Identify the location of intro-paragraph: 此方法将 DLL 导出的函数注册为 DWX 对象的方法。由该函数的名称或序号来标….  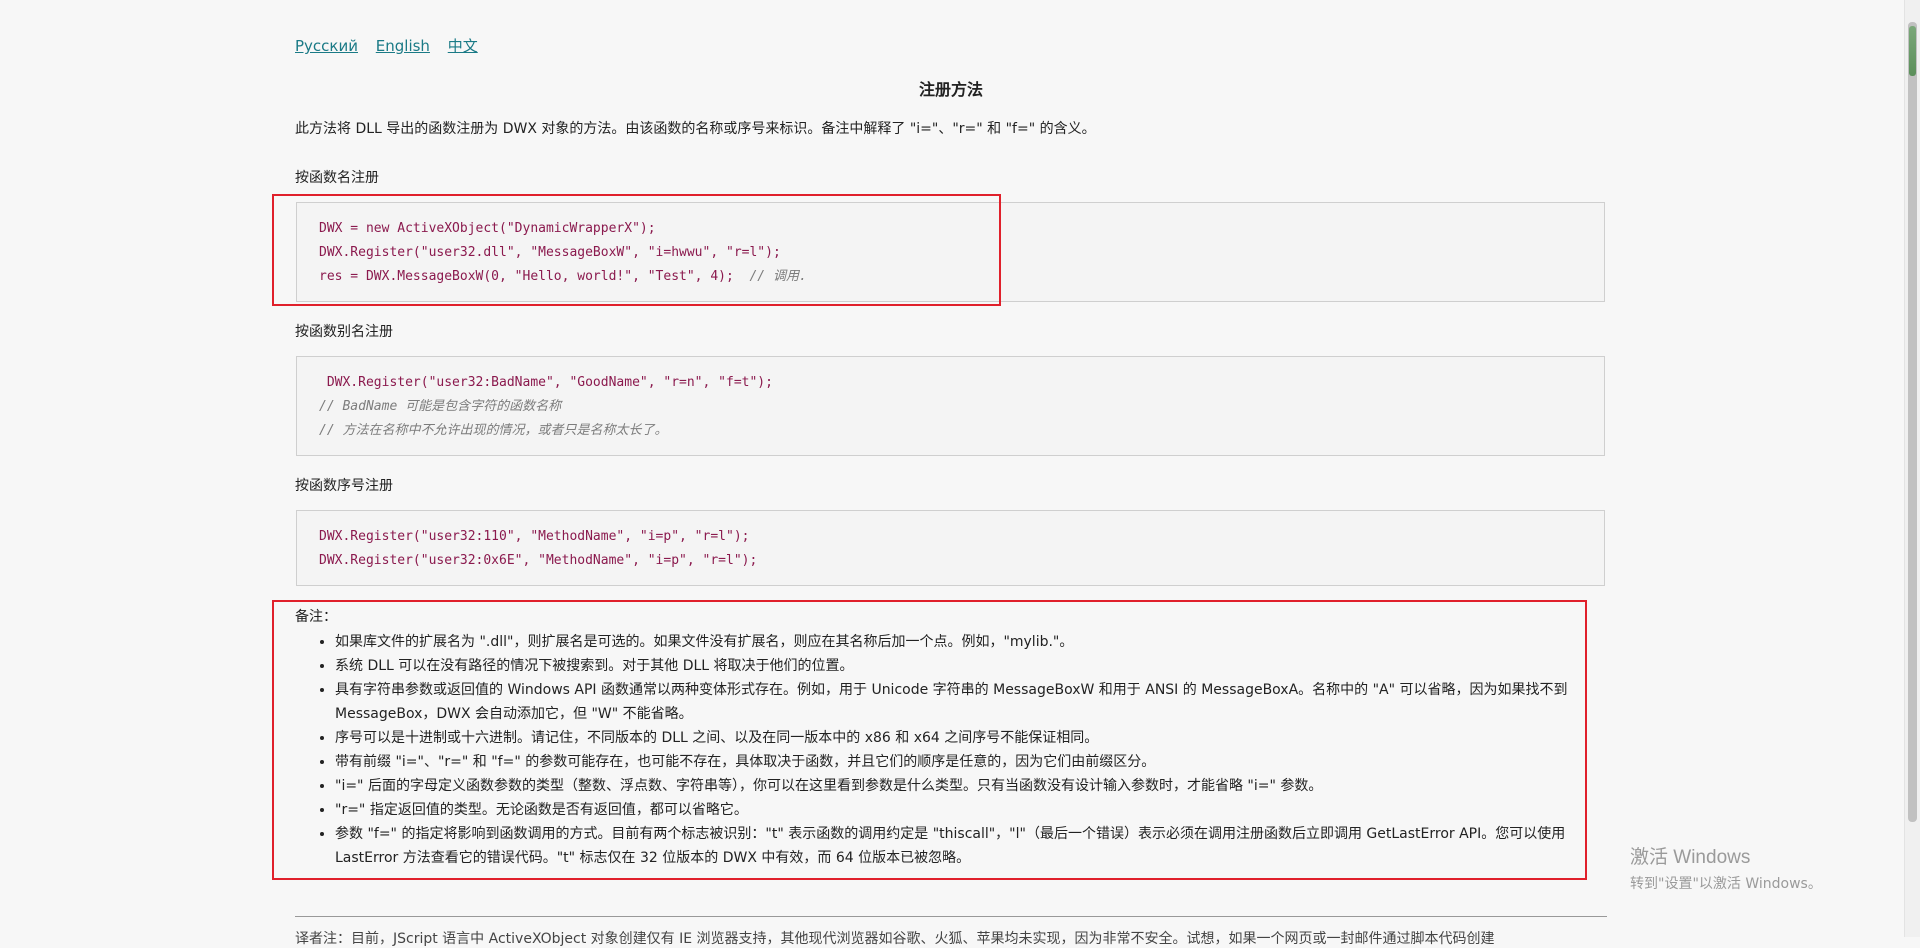
(695, 129).